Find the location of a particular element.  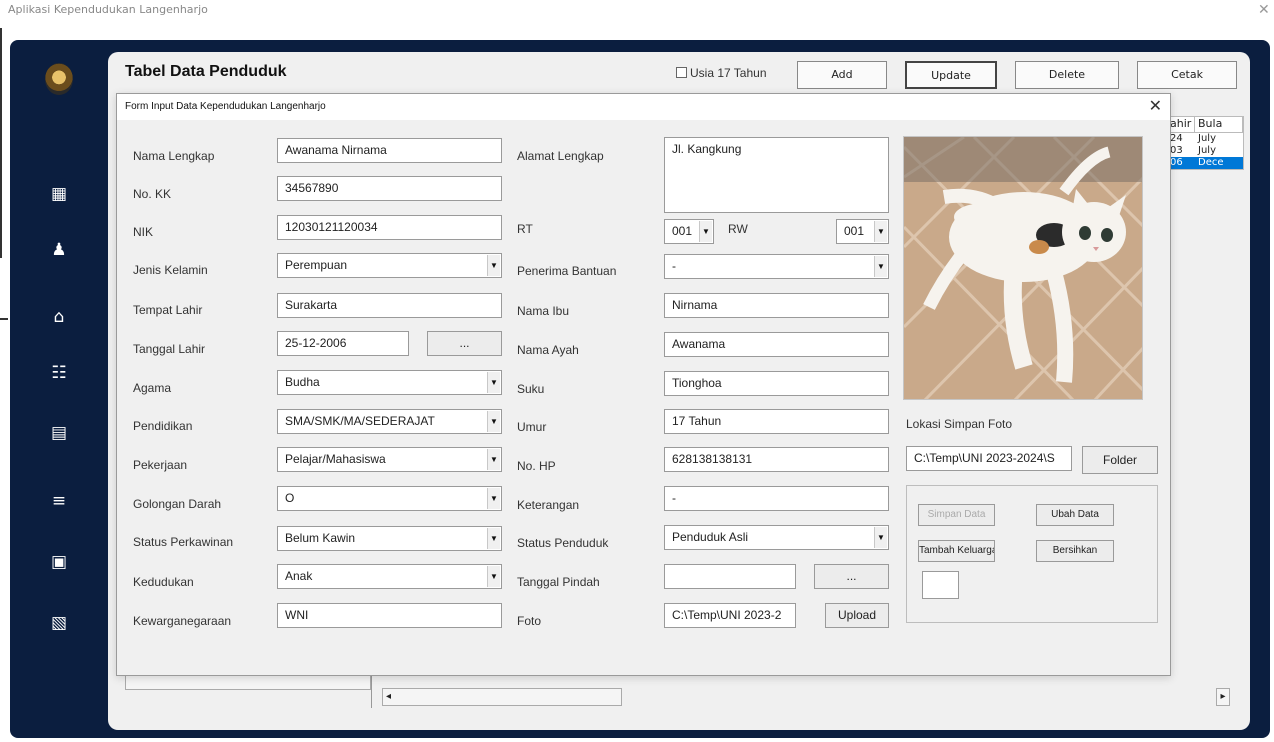

label-tempat-lahir: Tempat Lahir is located at coordinates (168, 310).